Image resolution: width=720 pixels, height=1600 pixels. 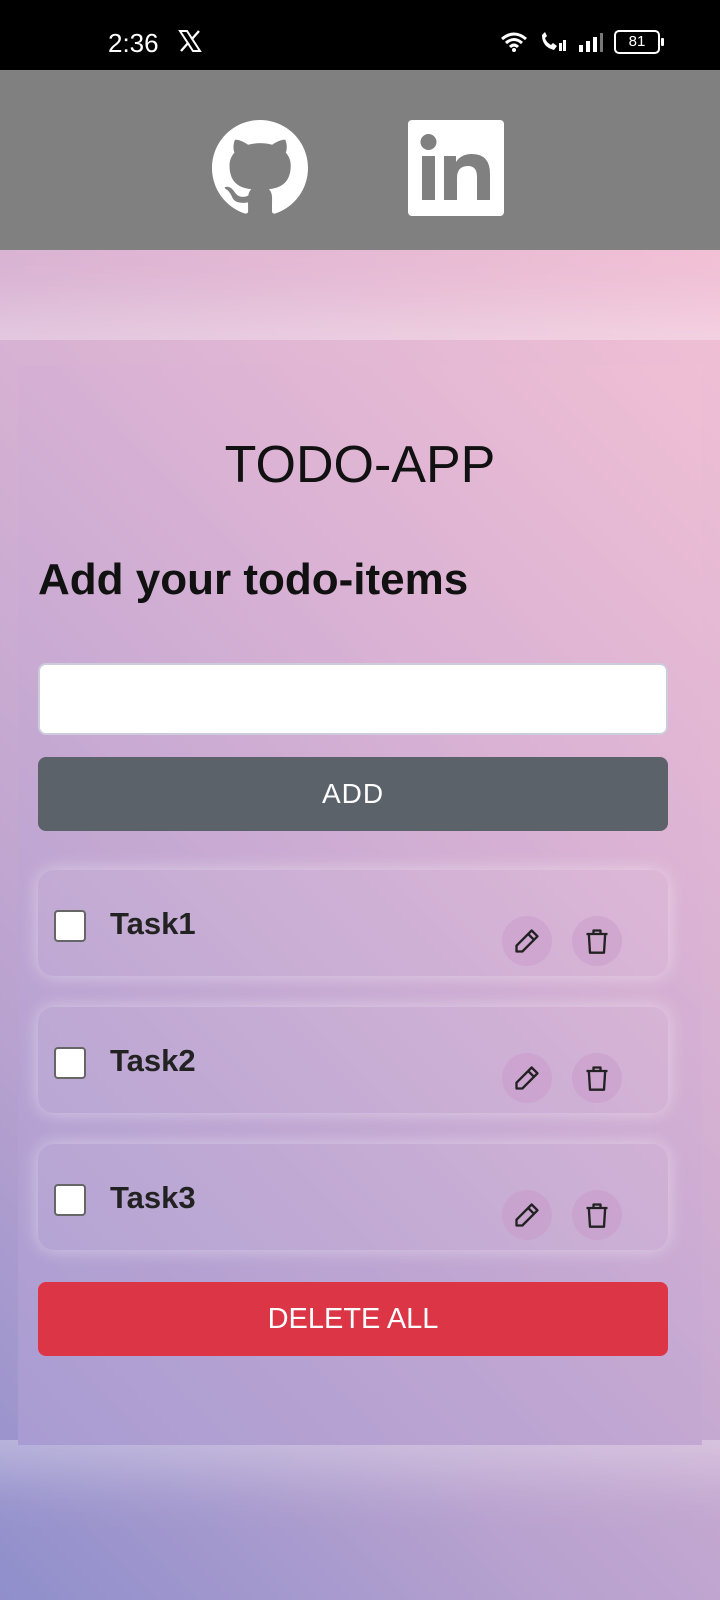 I want to click on linkedin-icon, so click(x=456, y=168).